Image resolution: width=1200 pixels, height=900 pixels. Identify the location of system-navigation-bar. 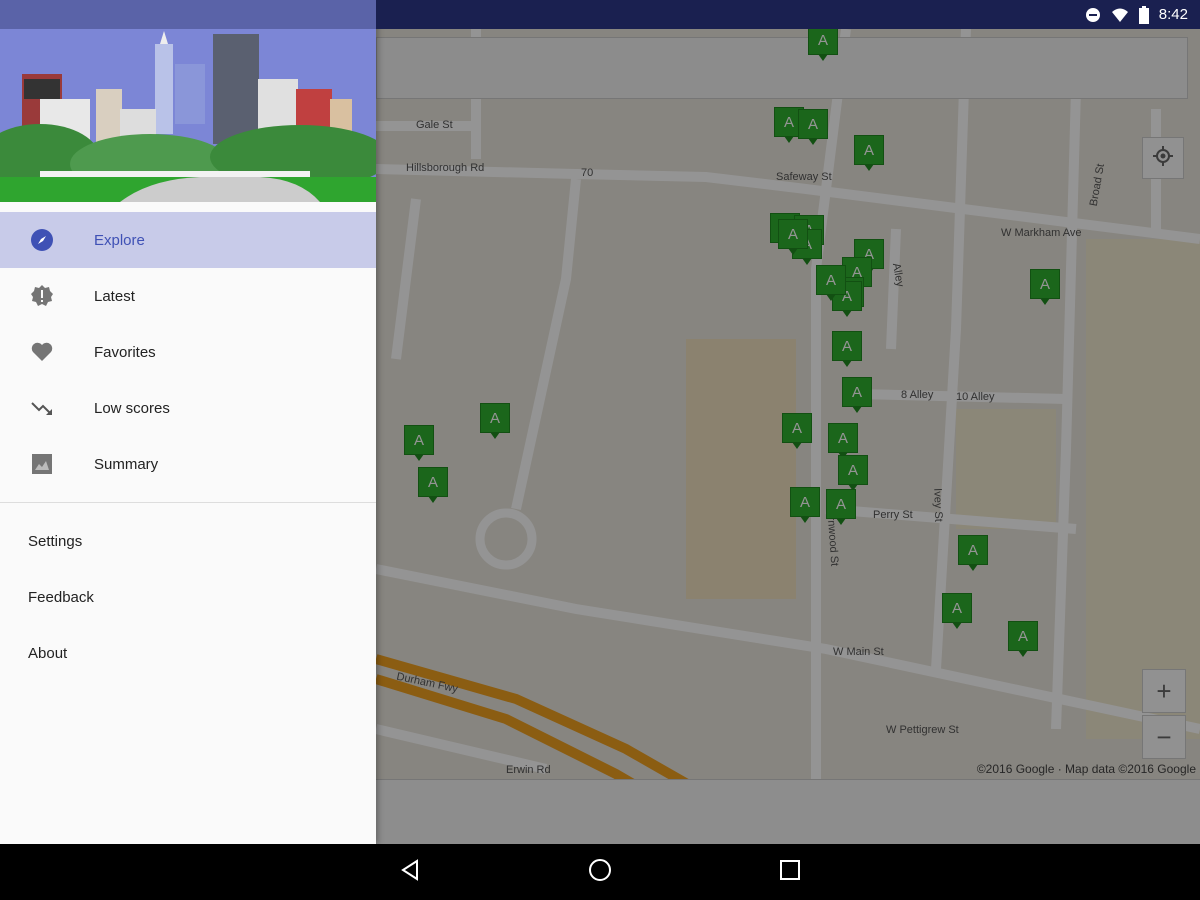
(600, 872).